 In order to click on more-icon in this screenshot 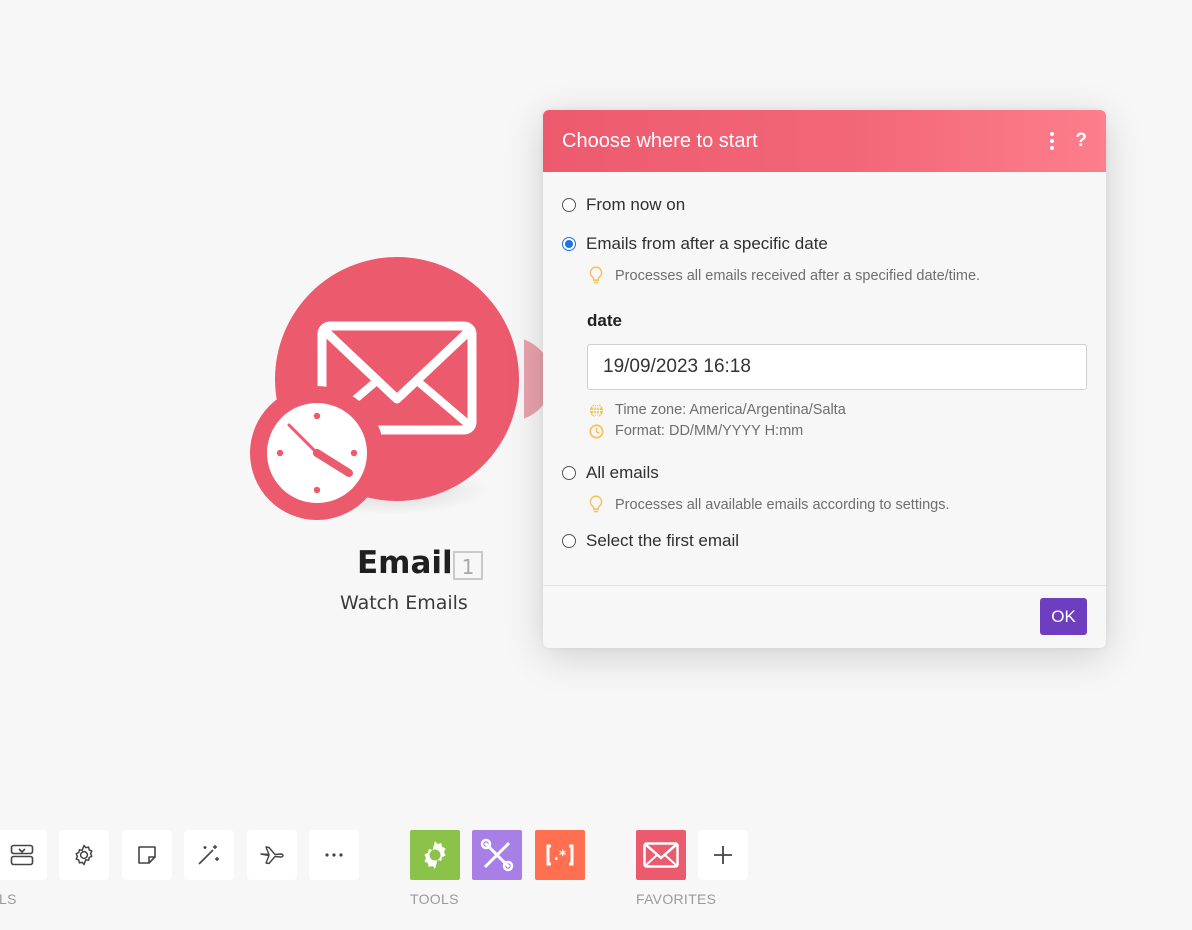, I will do `click(334, 855)`.